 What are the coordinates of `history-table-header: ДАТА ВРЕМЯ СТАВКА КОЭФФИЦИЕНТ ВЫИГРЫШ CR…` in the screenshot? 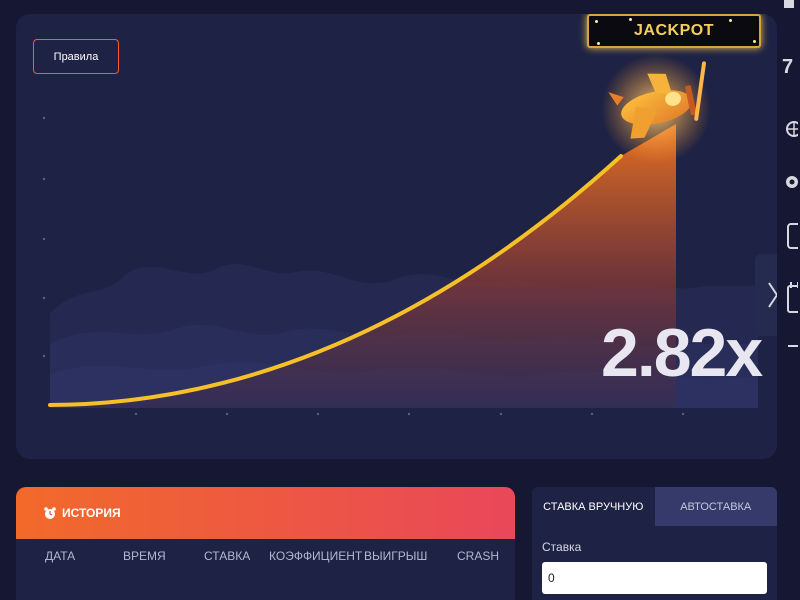 It's located at (265, 556).